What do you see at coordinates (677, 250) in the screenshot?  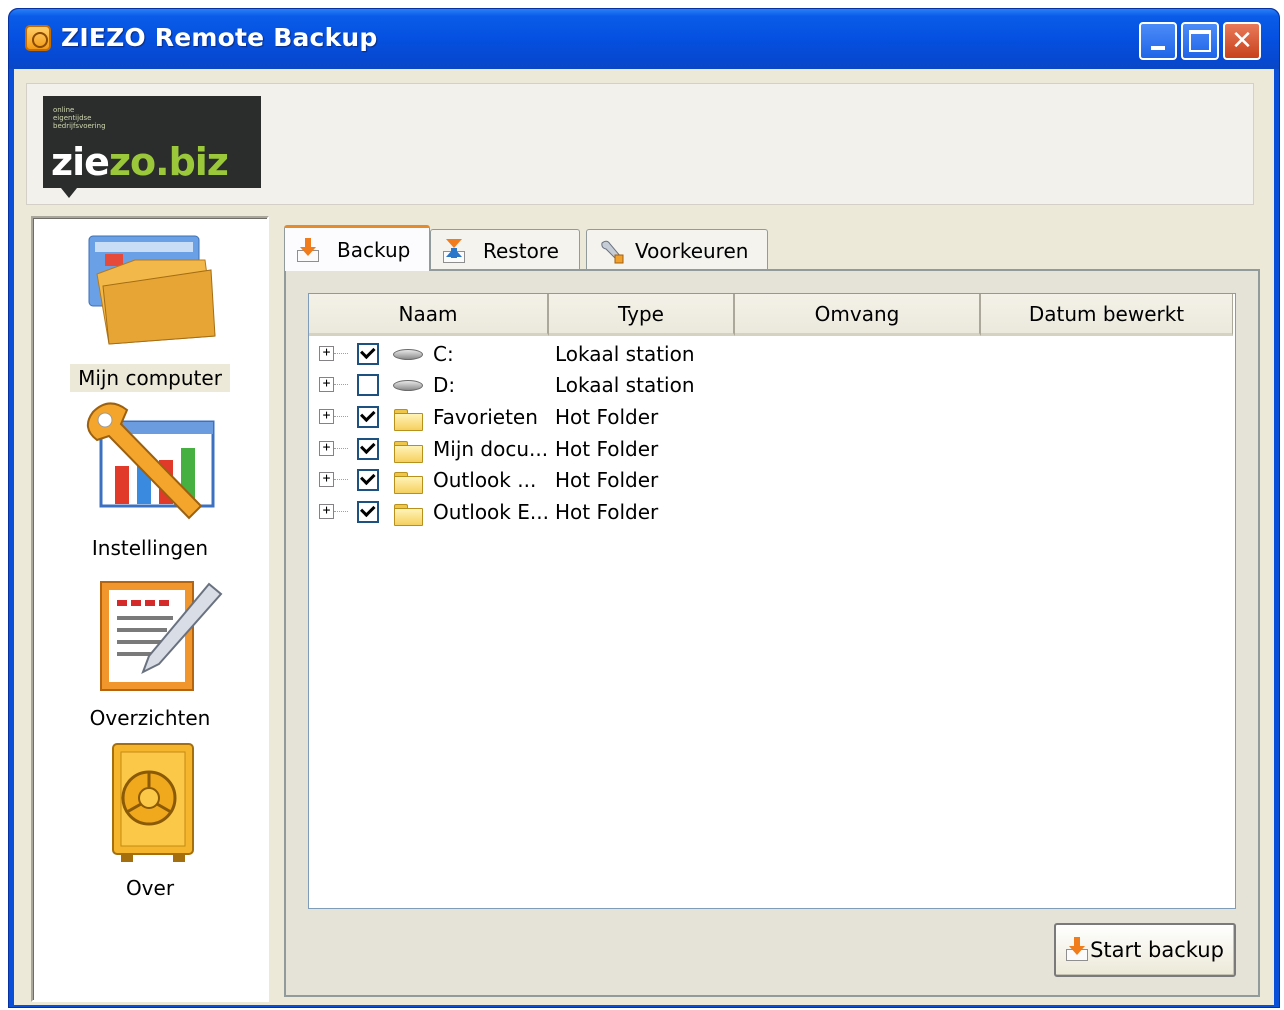 I see `tab-voorkeuren: Voorkeuren` at bounding box center [677, 250].